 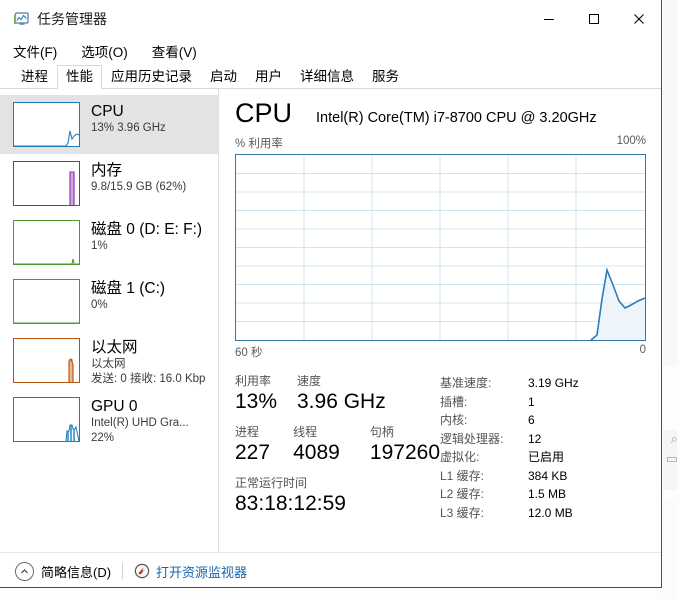 I want to click on spec-value: 1, so click(x=531, y=401).